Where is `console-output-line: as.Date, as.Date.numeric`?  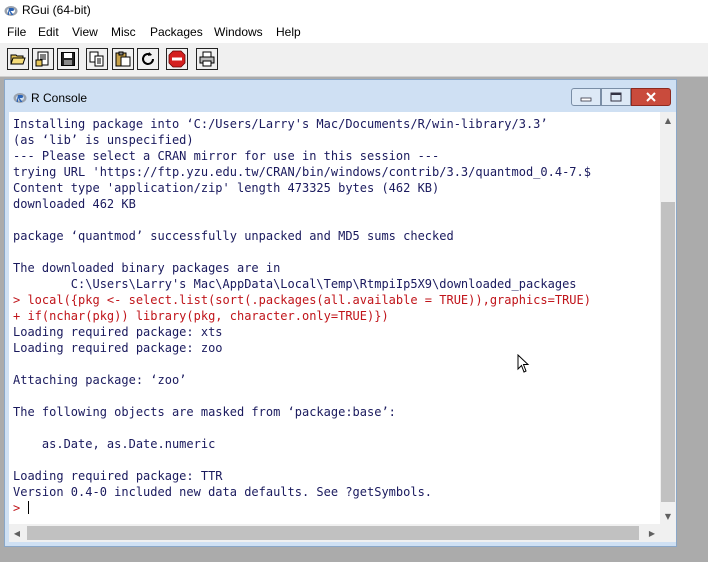
console-output-line: as.Date, as.Date.numeric is located at coordinates (114, 444).